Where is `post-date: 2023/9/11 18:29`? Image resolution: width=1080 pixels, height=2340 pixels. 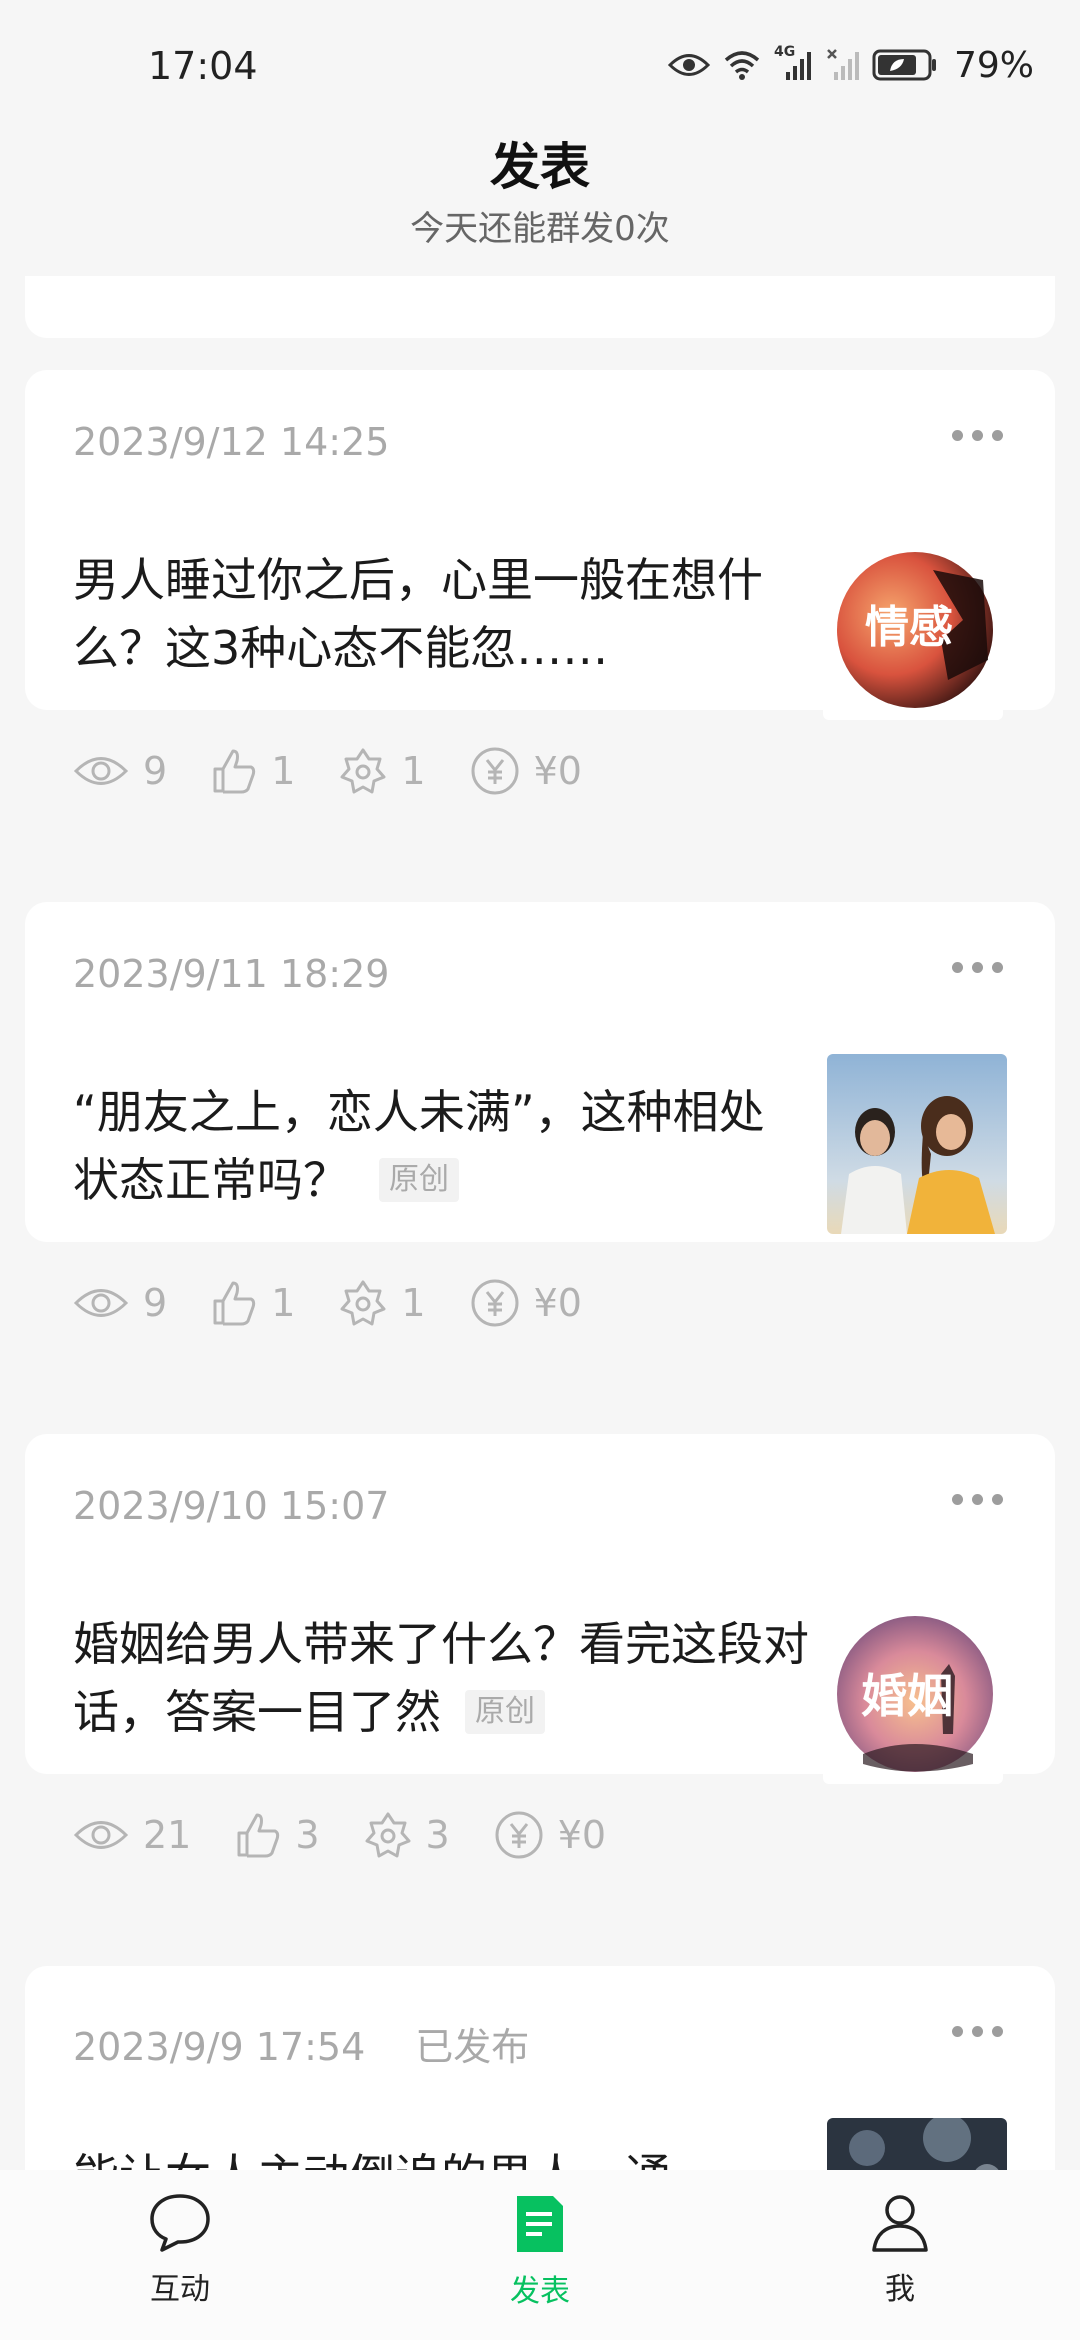 post-date: 2023/9/11 18:29 is located at coordinates (231, 974).